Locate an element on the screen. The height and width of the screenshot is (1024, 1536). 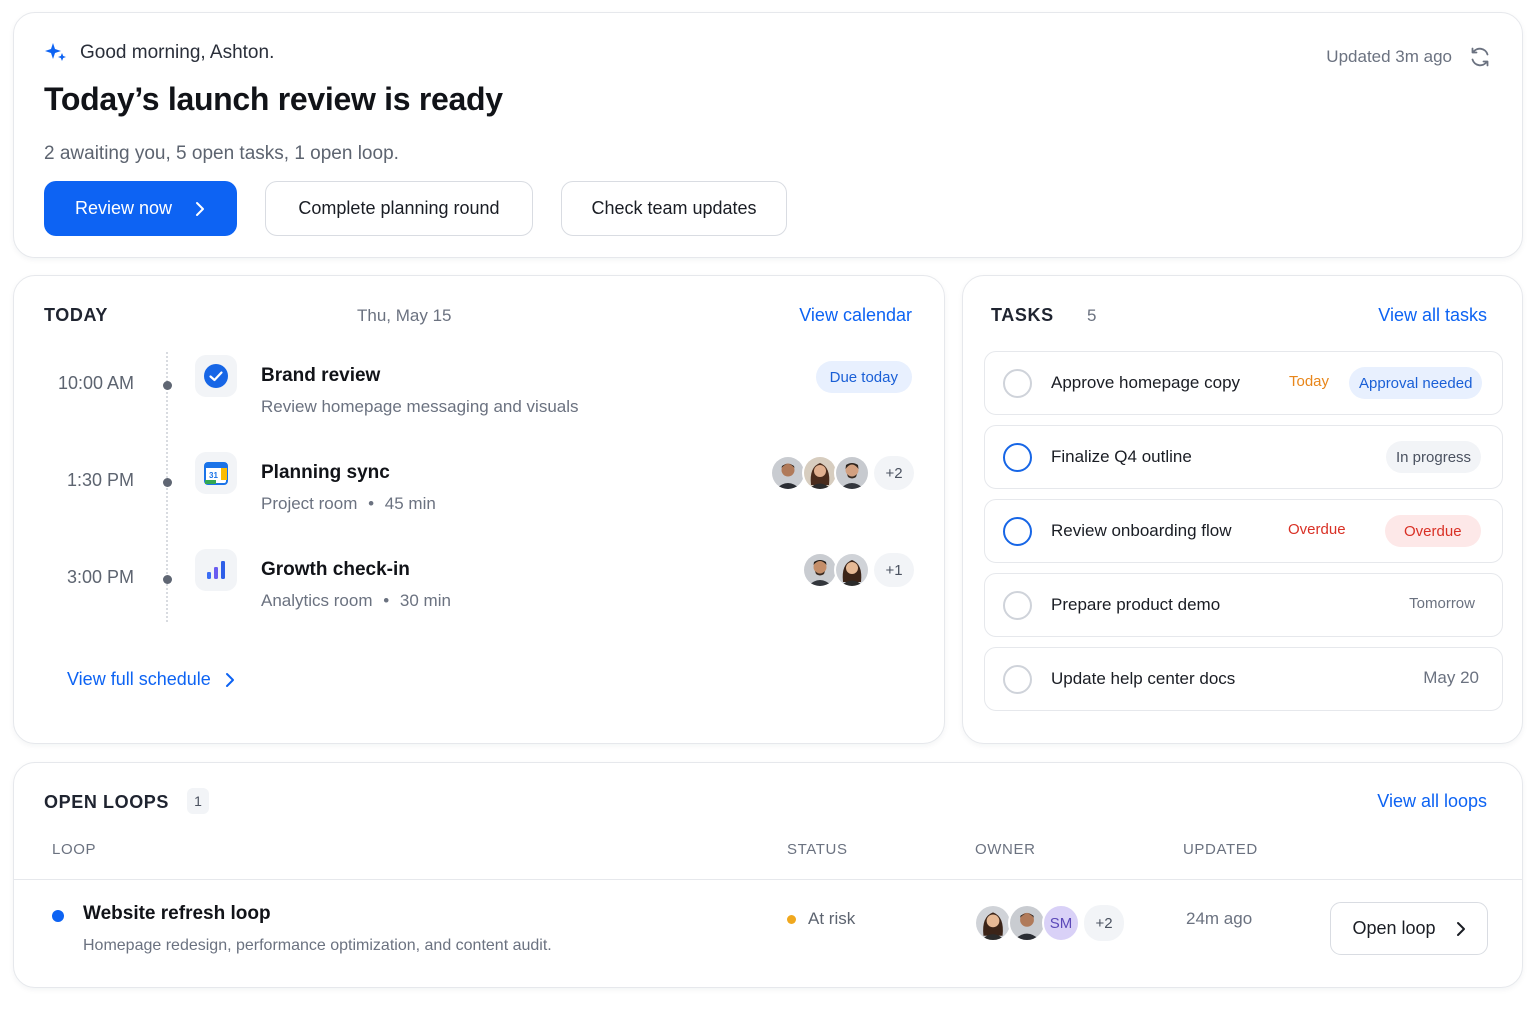
today-title: TODAY is located at coordinates (76, 315).